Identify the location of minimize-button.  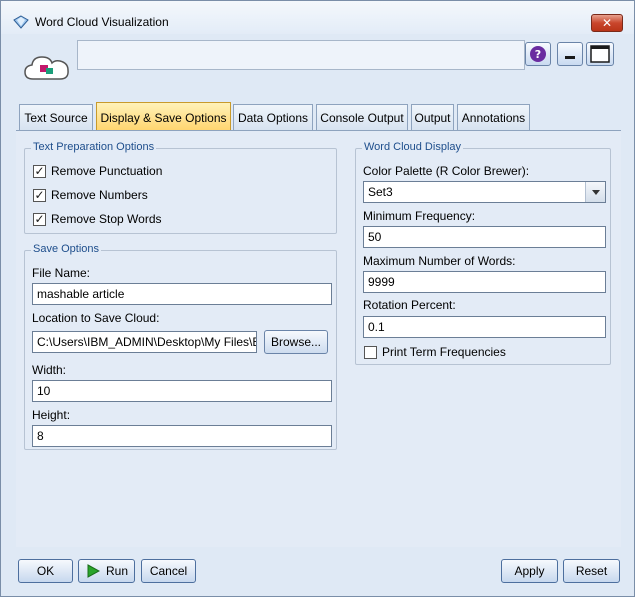
(570, 54).